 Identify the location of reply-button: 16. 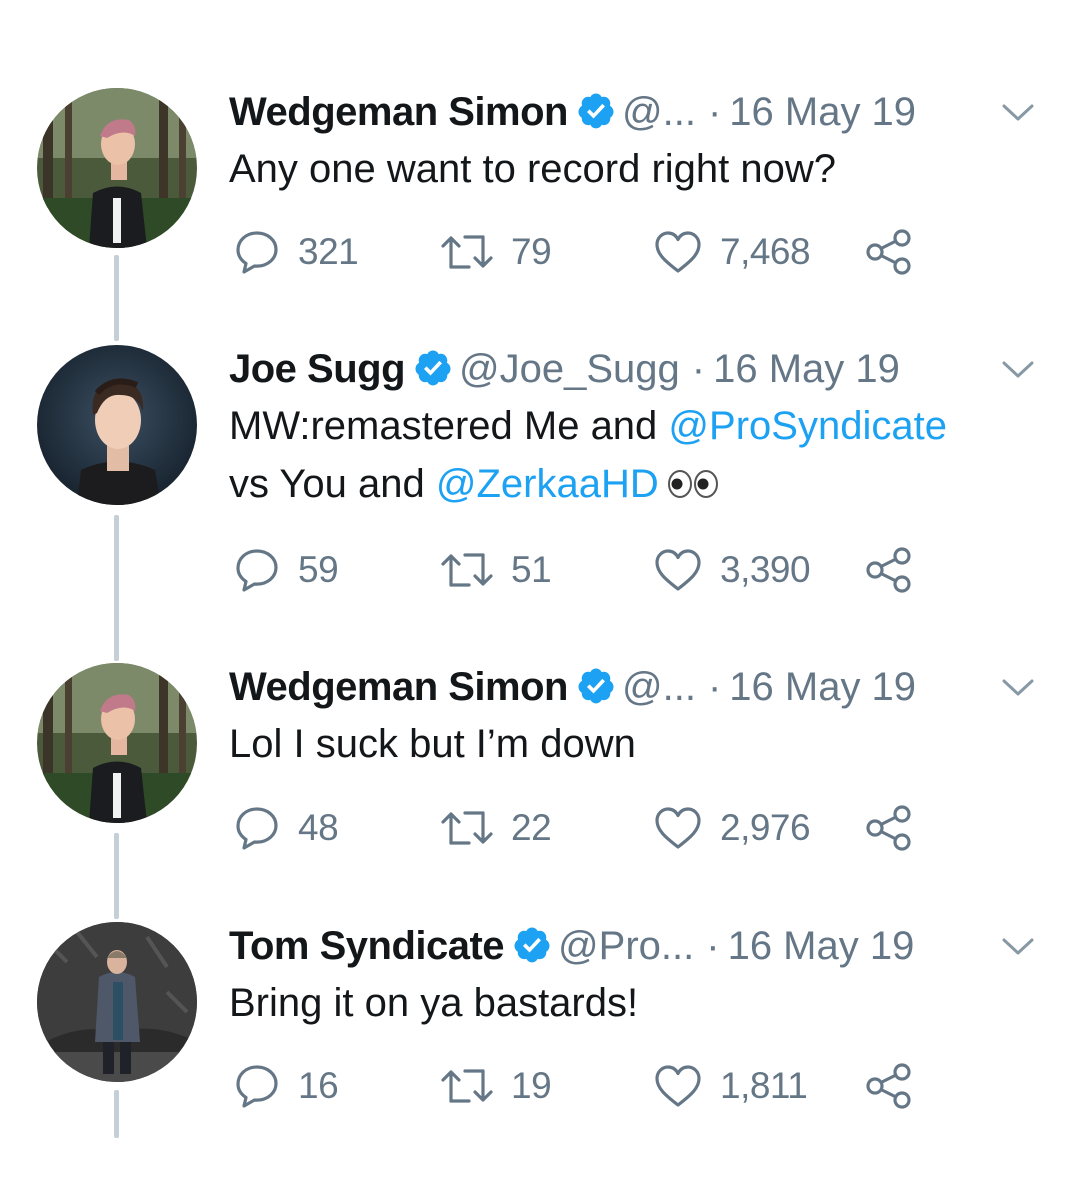
(286, 1086).